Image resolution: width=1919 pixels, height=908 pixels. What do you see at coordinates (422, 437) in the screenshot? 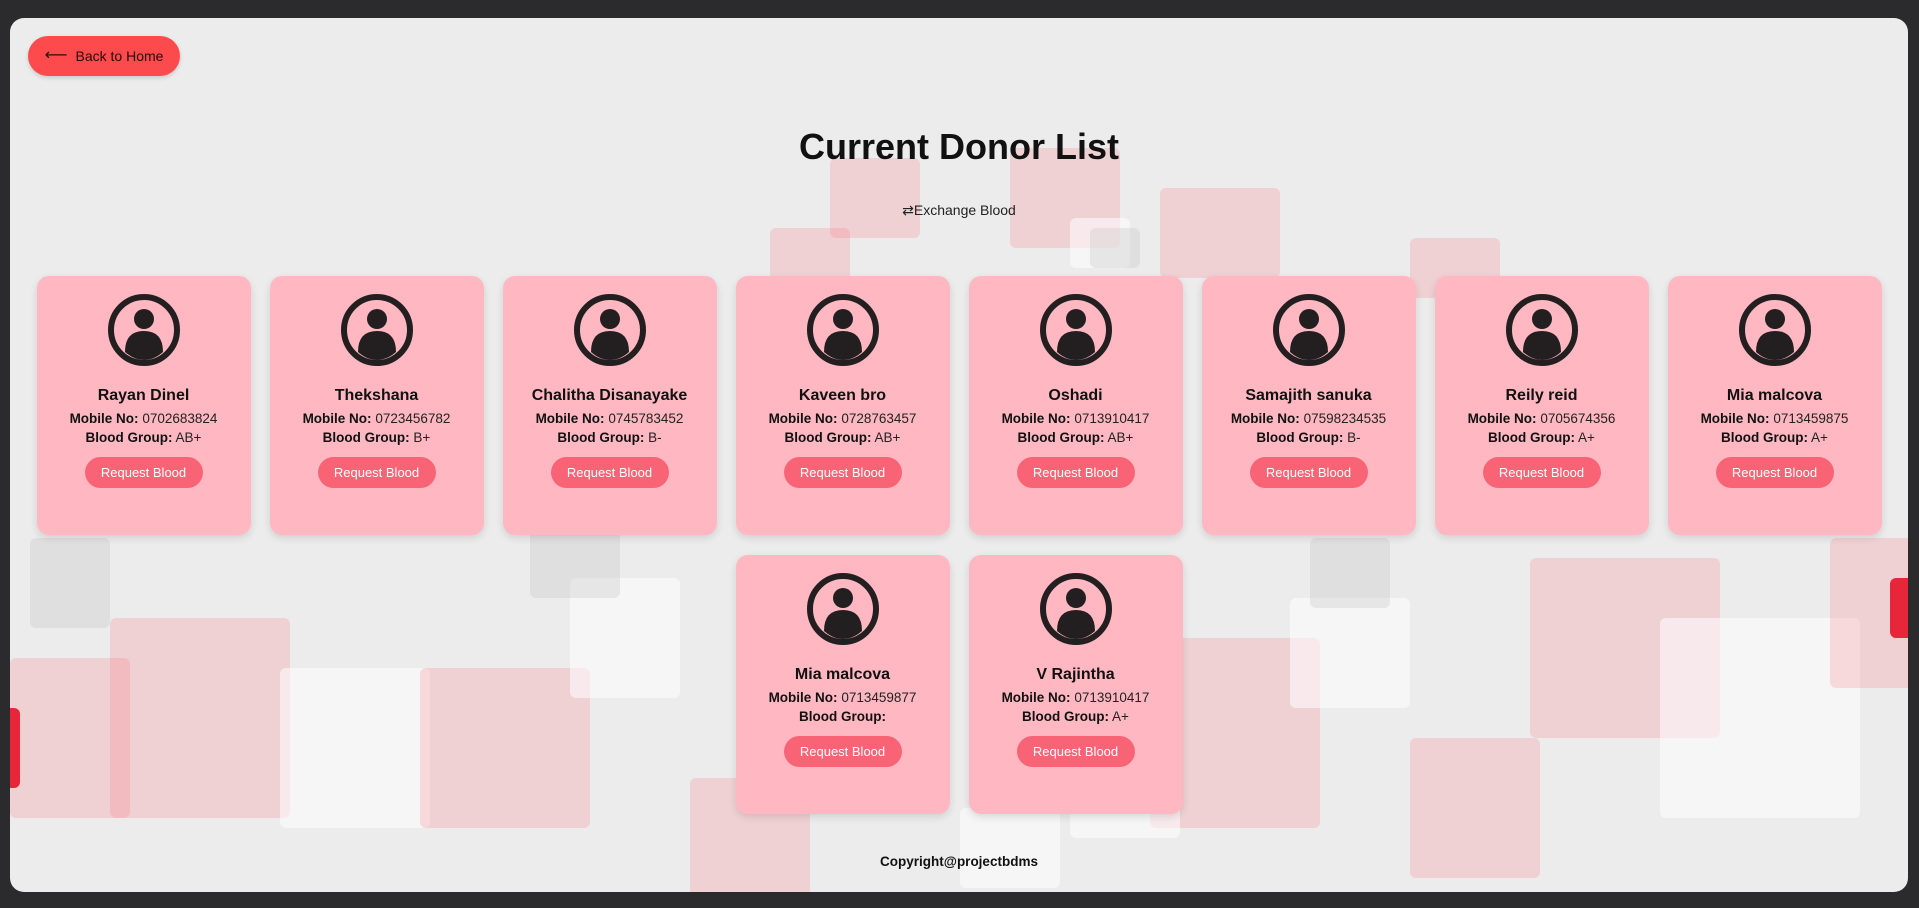
I see `blood-group-value: B+` at bounding box center [422, 437].